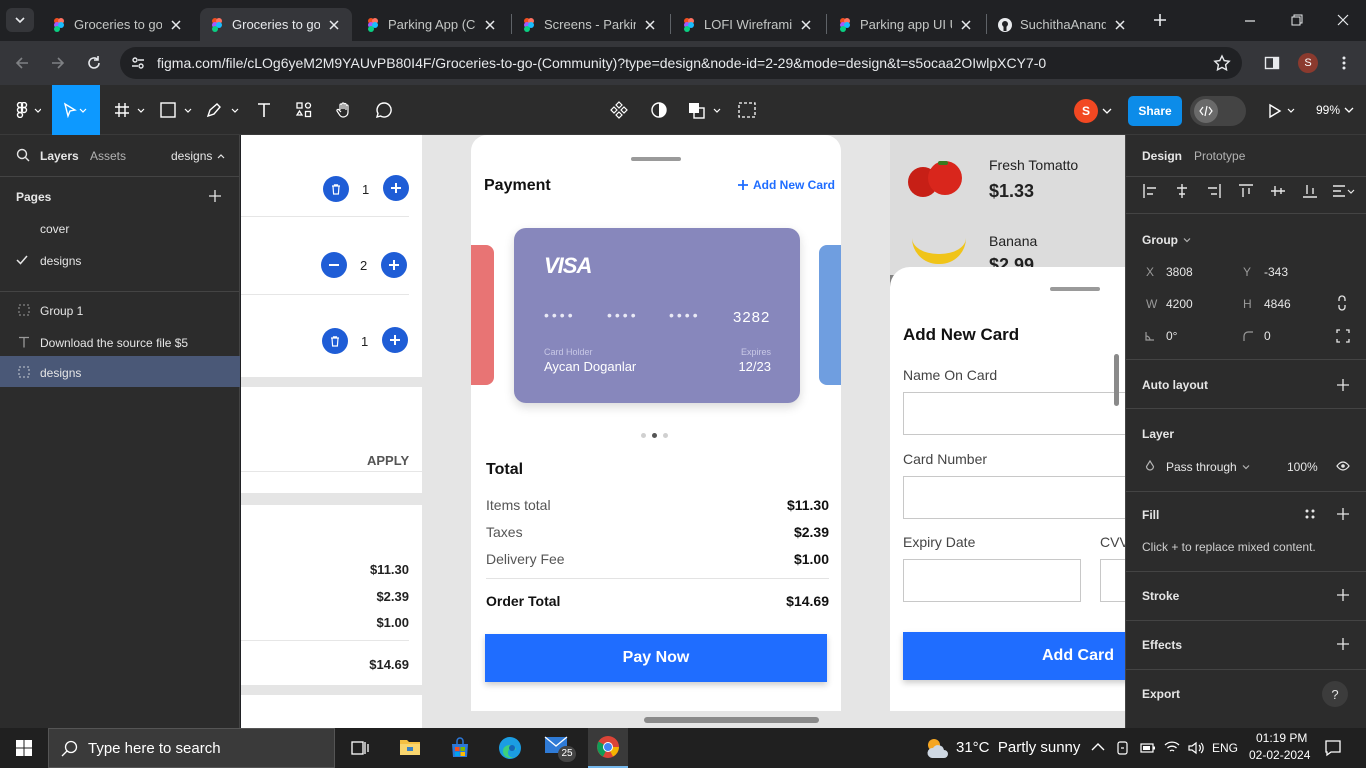 Image resolution: width=1366 pixels, height=768 pixels. What do you see at coordinates (460, 748) in the screenshot?
I see `microsoft-store-icon` at bounding box center [460, 748].